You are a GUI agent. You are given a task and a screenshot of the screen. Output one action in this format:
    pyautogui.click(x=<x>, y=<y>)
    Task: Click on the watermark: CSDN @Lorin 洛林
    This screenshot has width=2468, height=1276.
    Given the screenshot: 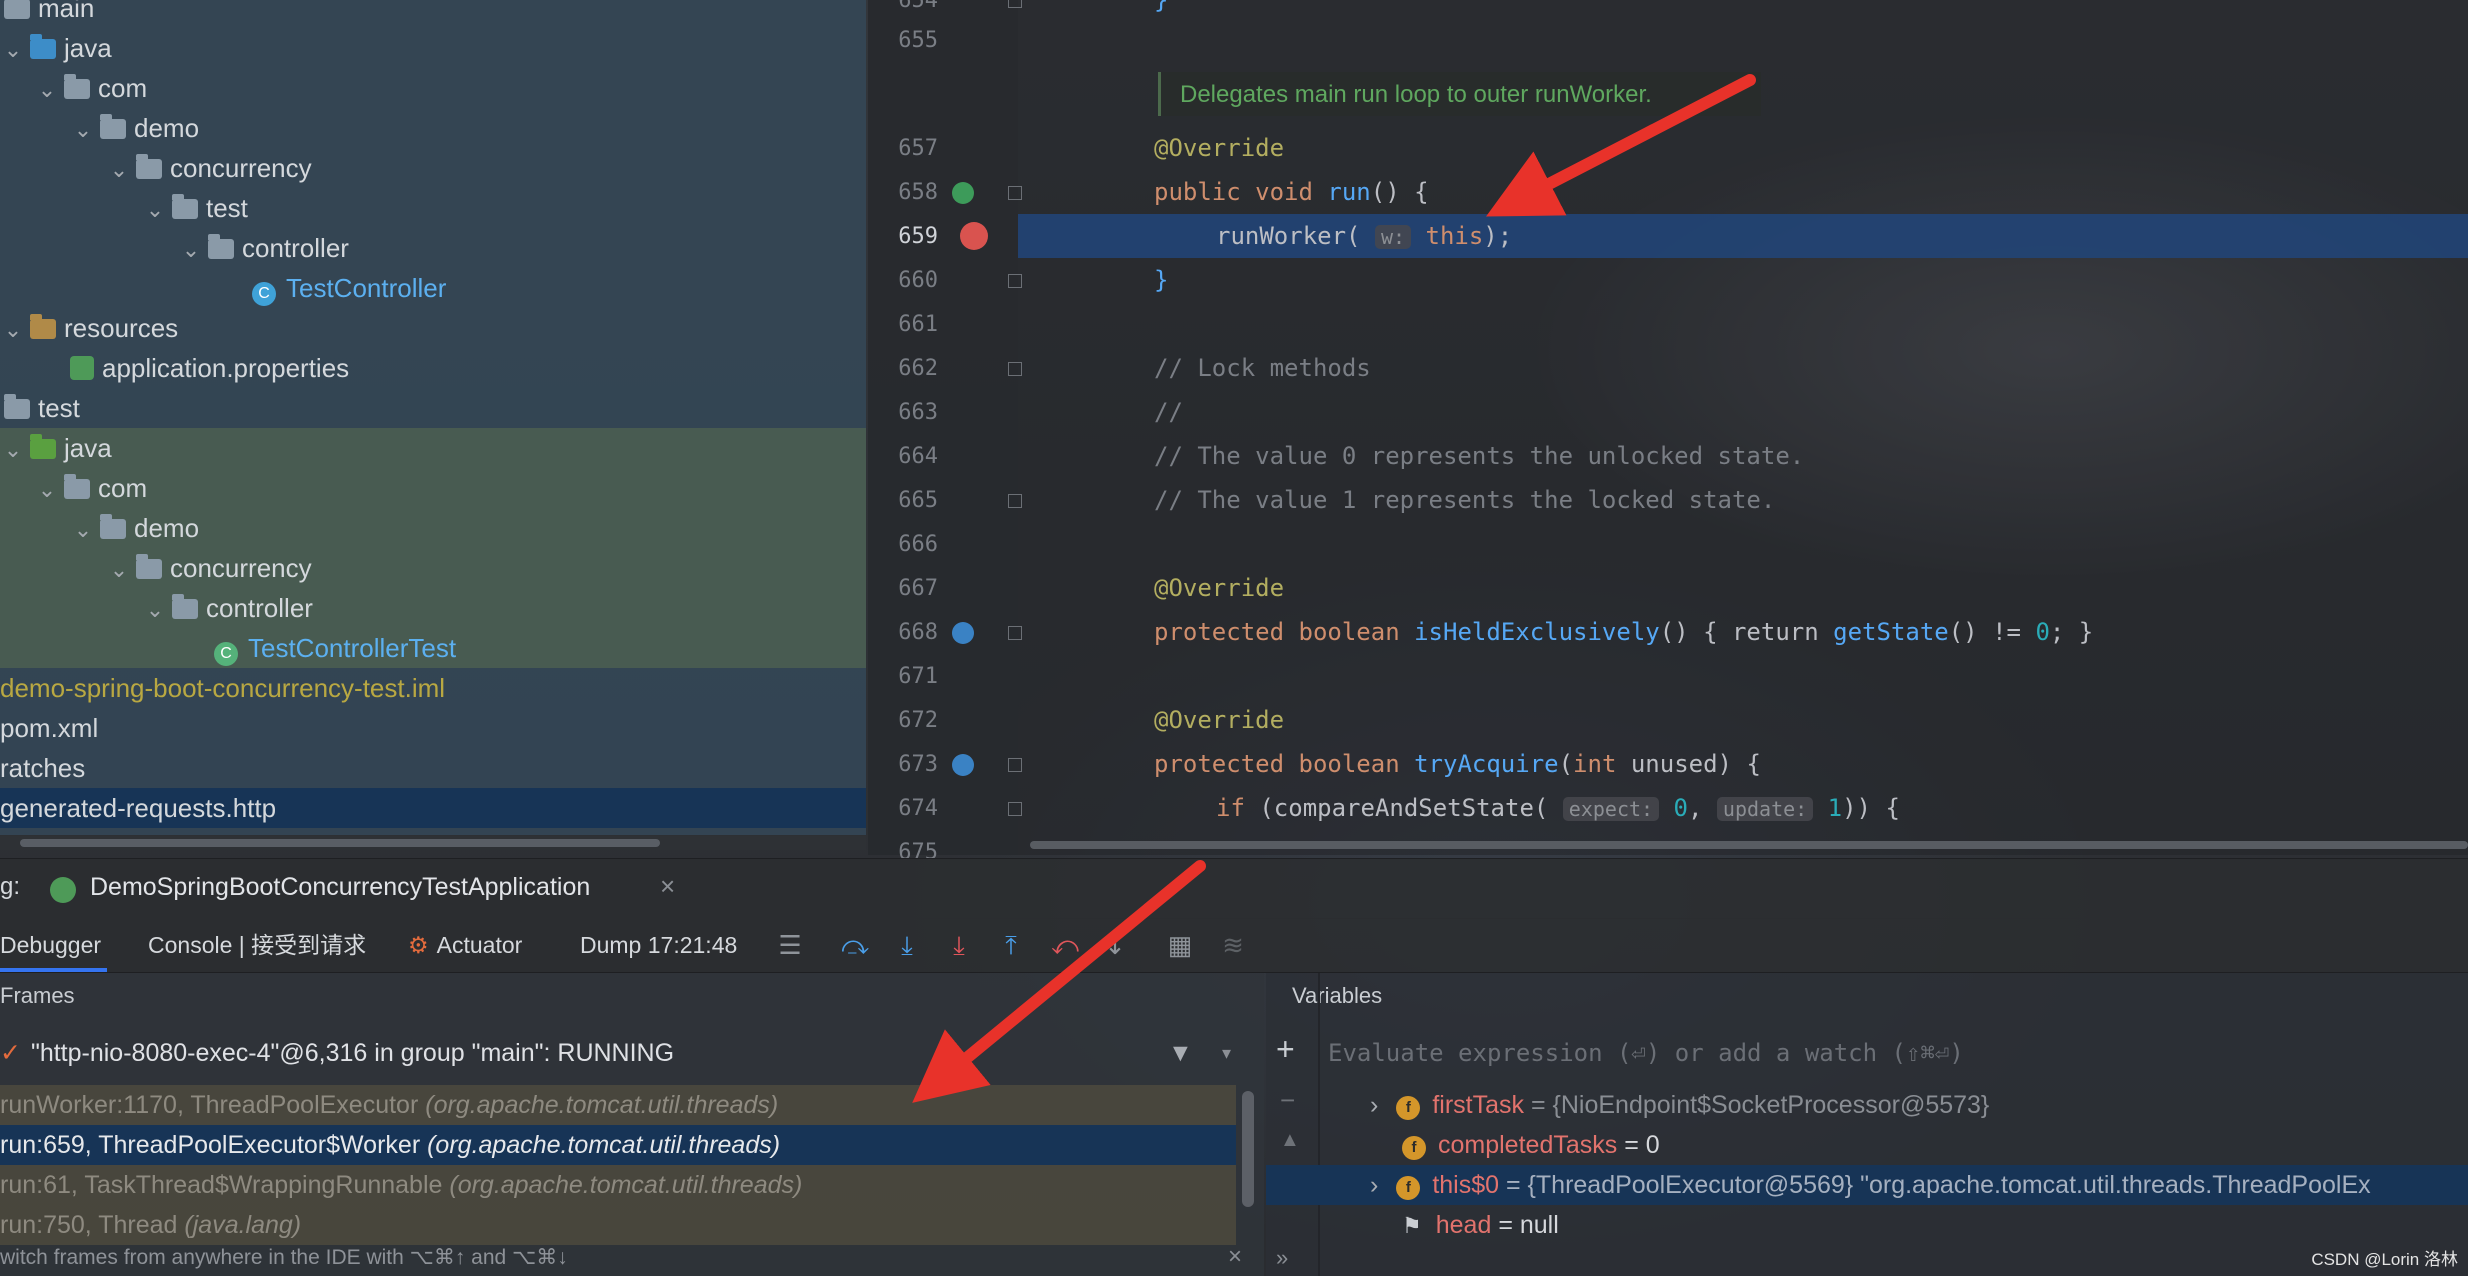 What is the action you would take?
    pyautogui.click(x=2384, y=1259)
    